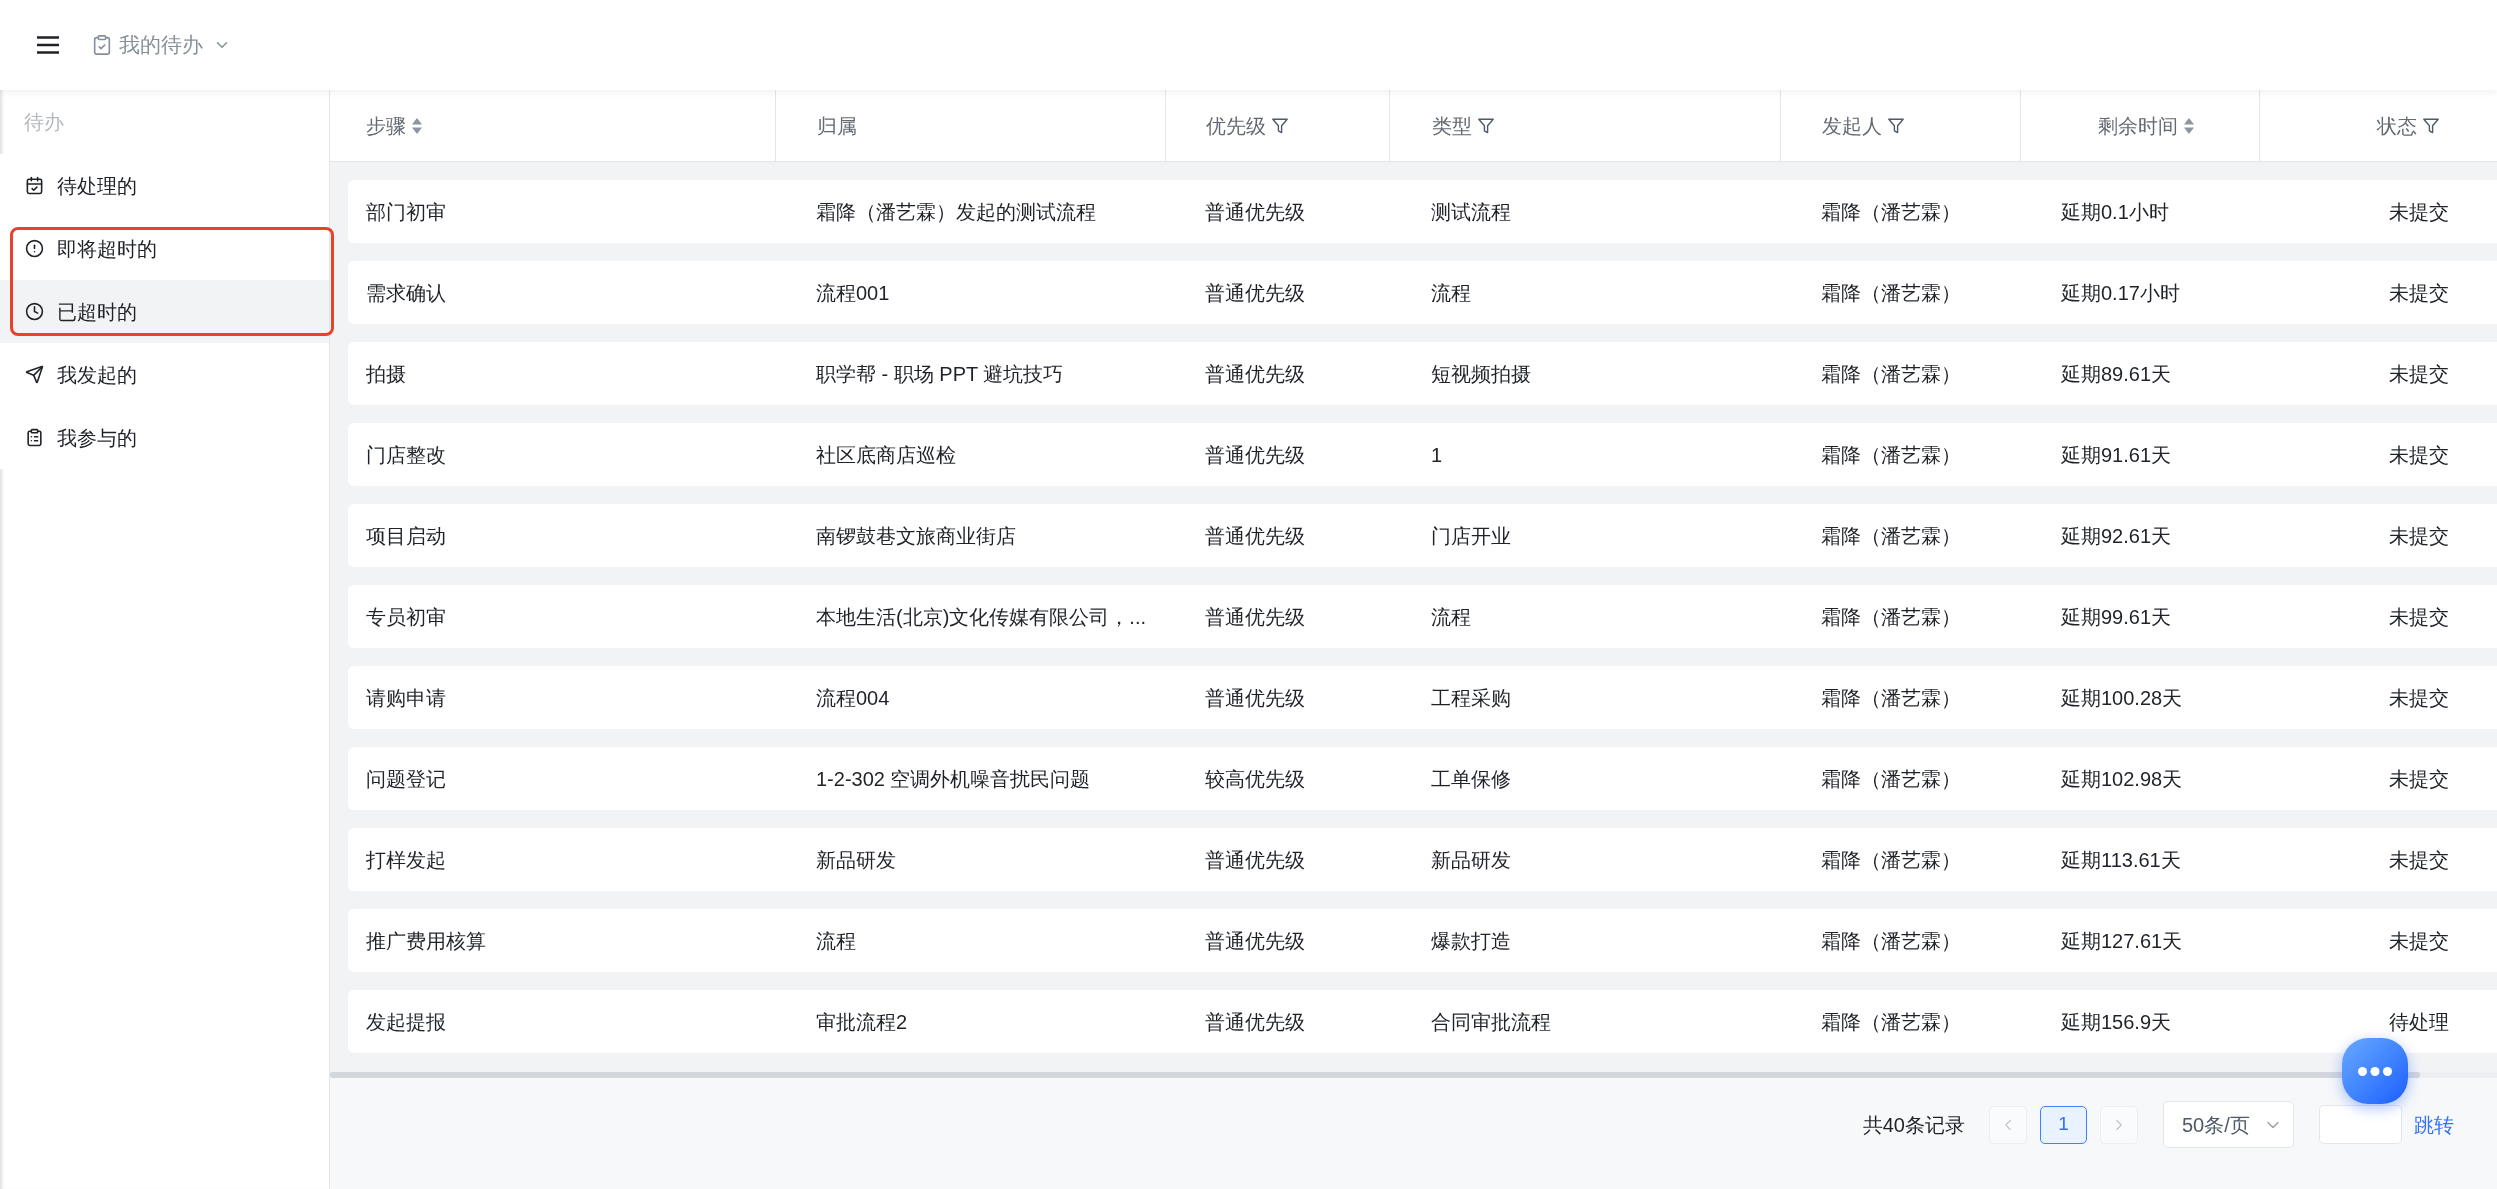 Image resolution: width=2497 pixels, height=1189 pixels. I want to click on table-row: 发起提报 审批流程2 普通优先级 合同审批流程 霜降（潘艺霖） 延期156.9天 待处理, so click(1422, 1021).